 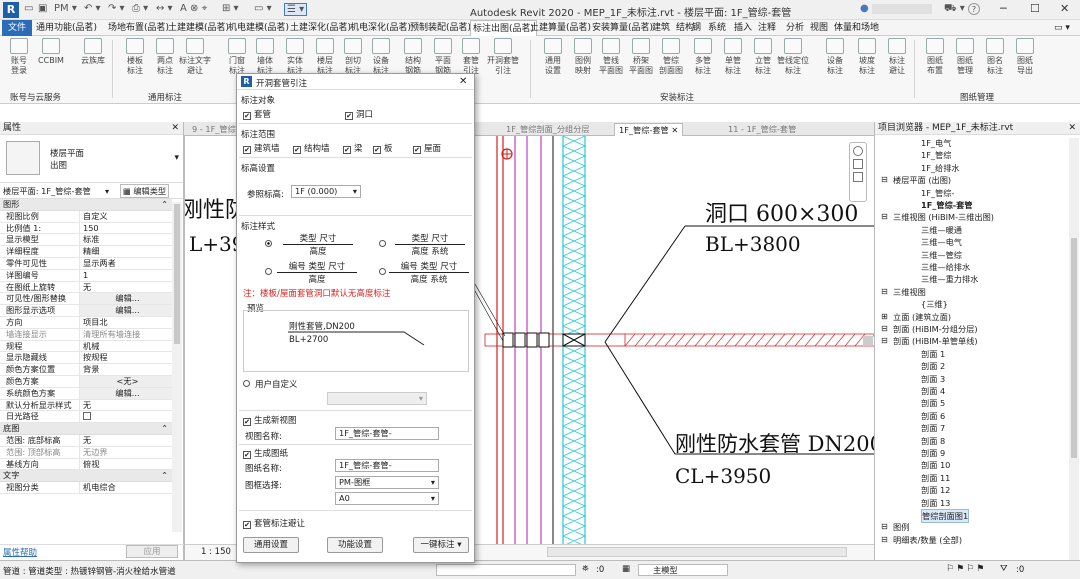 What do you see at coordinates (42, 8) in the screenshot?
I see `save-icon: ▣` at bounding box center [42, 8].